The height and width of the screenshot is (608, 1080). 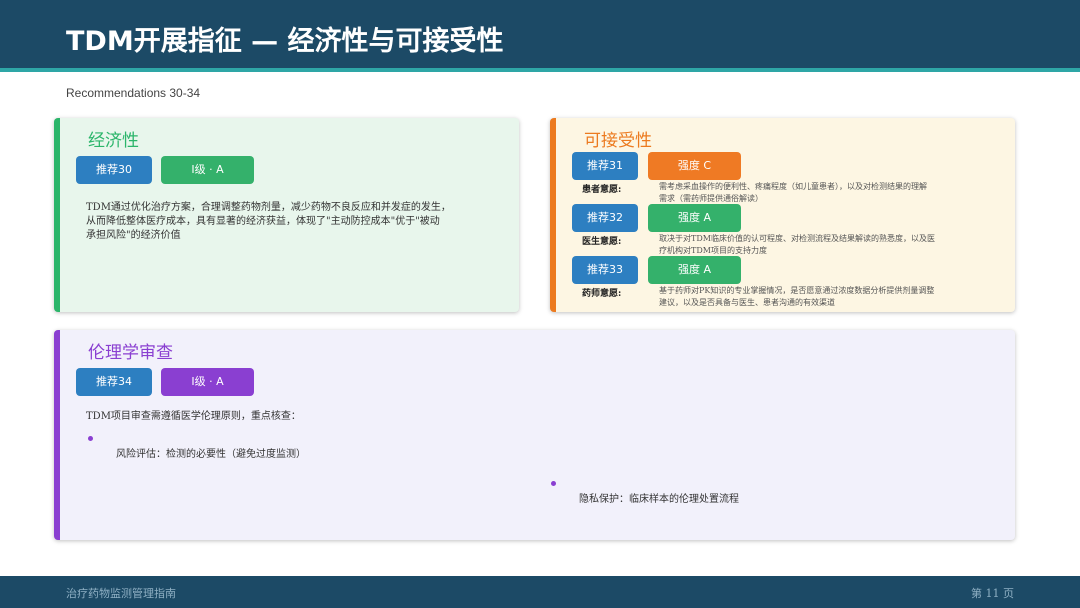 What do you see at coordinates (133, 93) in the screenshot?
I see `page-subtitle: Recommendations 30-34` at bounding box center [133, 93].